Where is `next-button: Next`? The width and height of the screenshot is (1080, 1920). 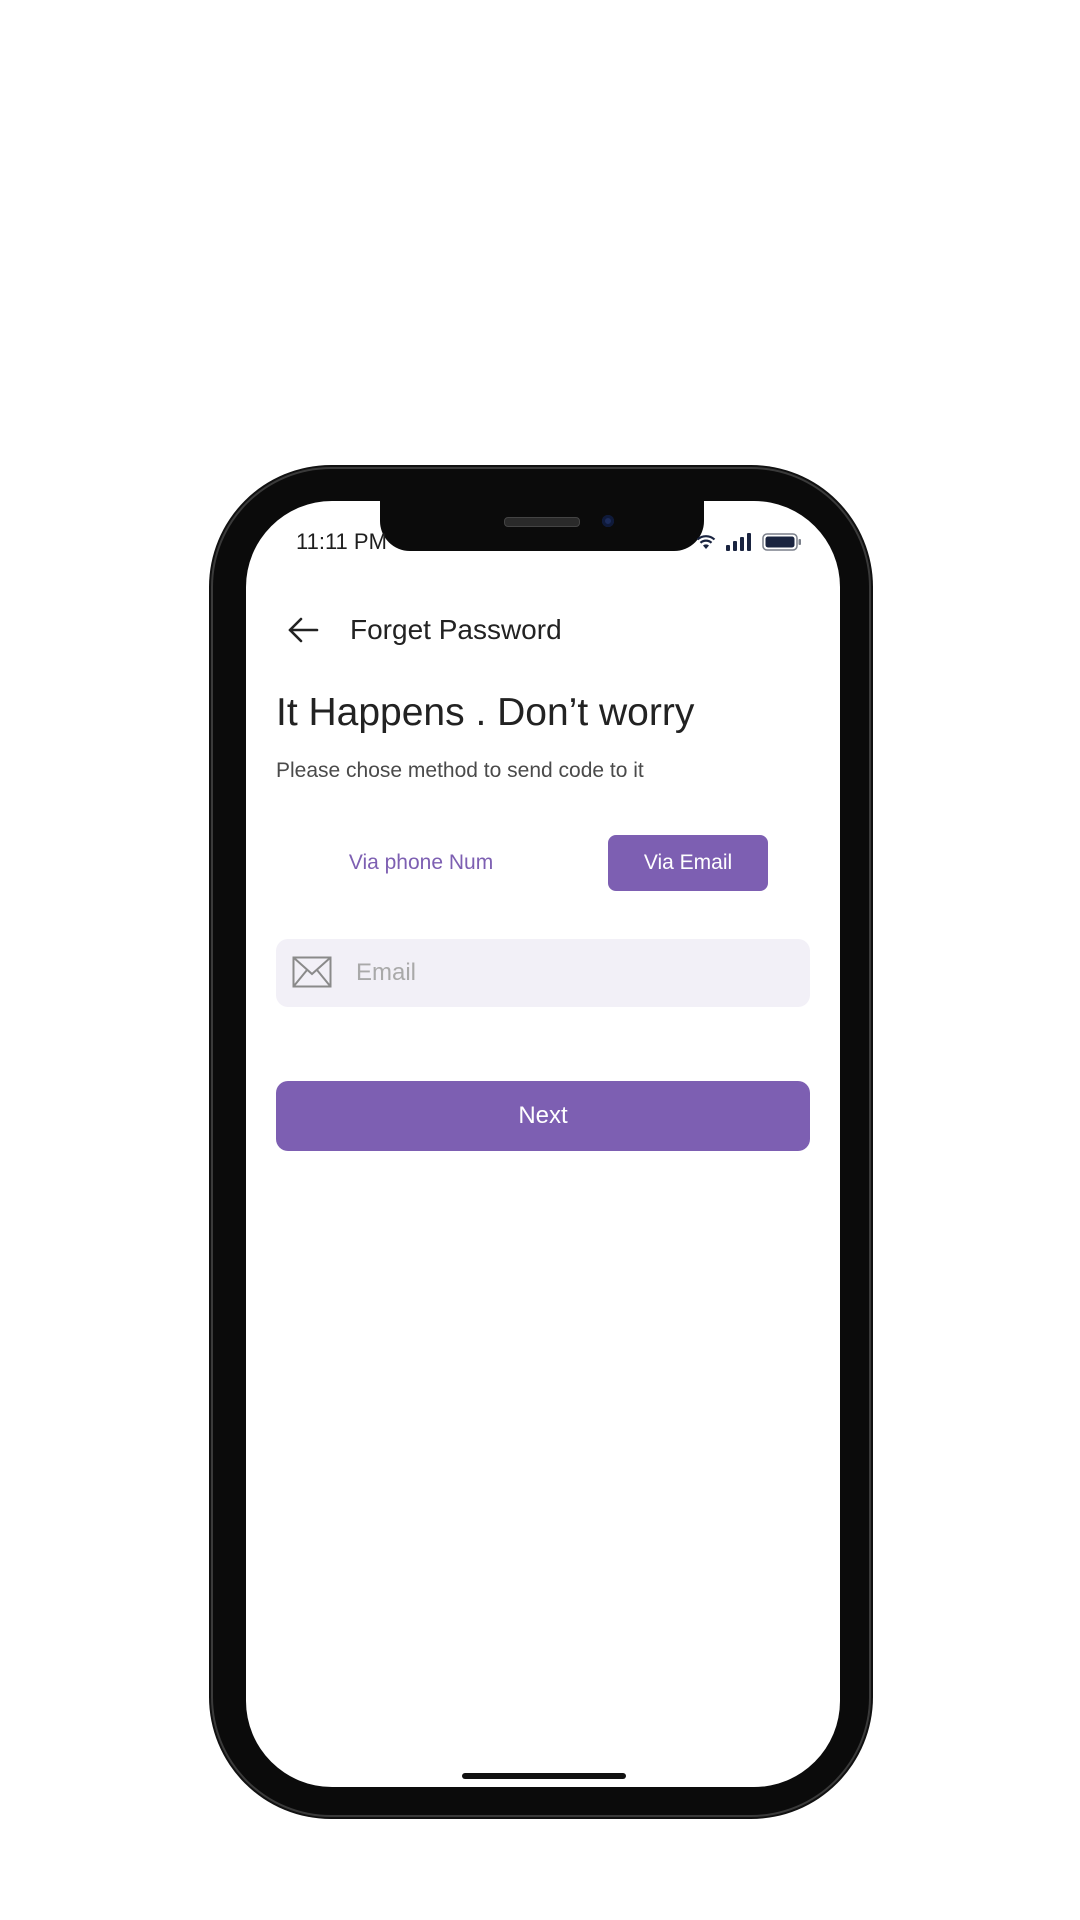
next-button: Next is located at coordinates (543, 1116).